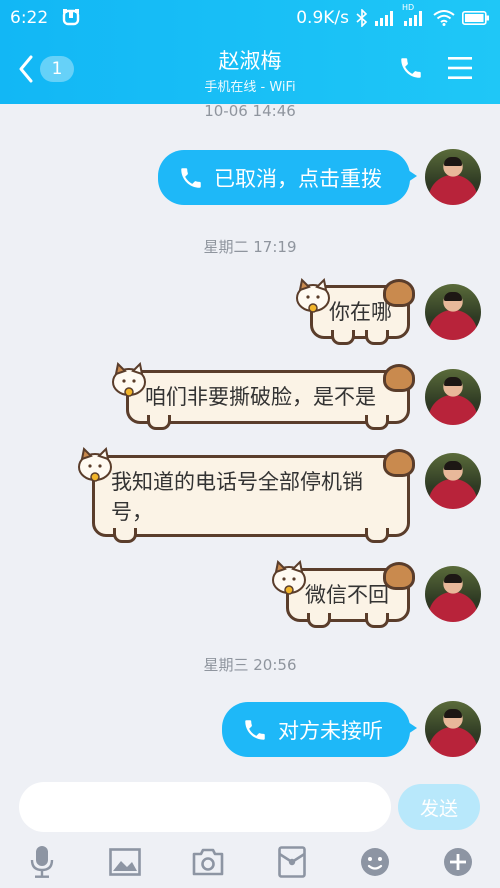 This screenshot has width=500, height=888. I want to click on signal-icon, so click(384, 18).